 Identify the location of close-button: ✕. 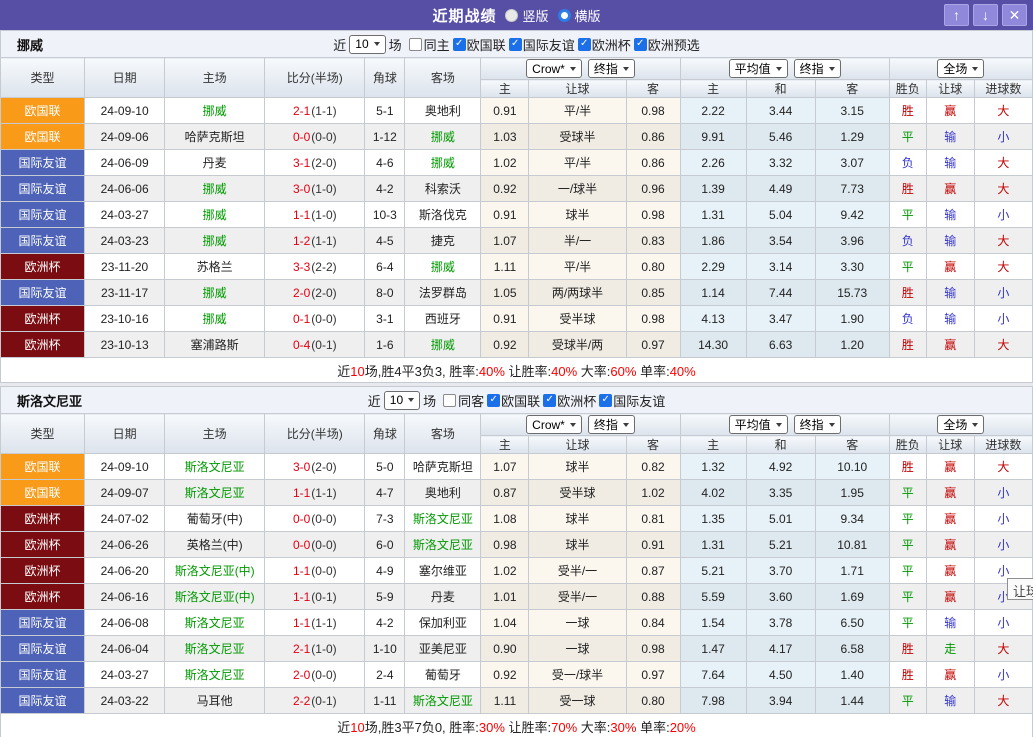
(1014, 15).